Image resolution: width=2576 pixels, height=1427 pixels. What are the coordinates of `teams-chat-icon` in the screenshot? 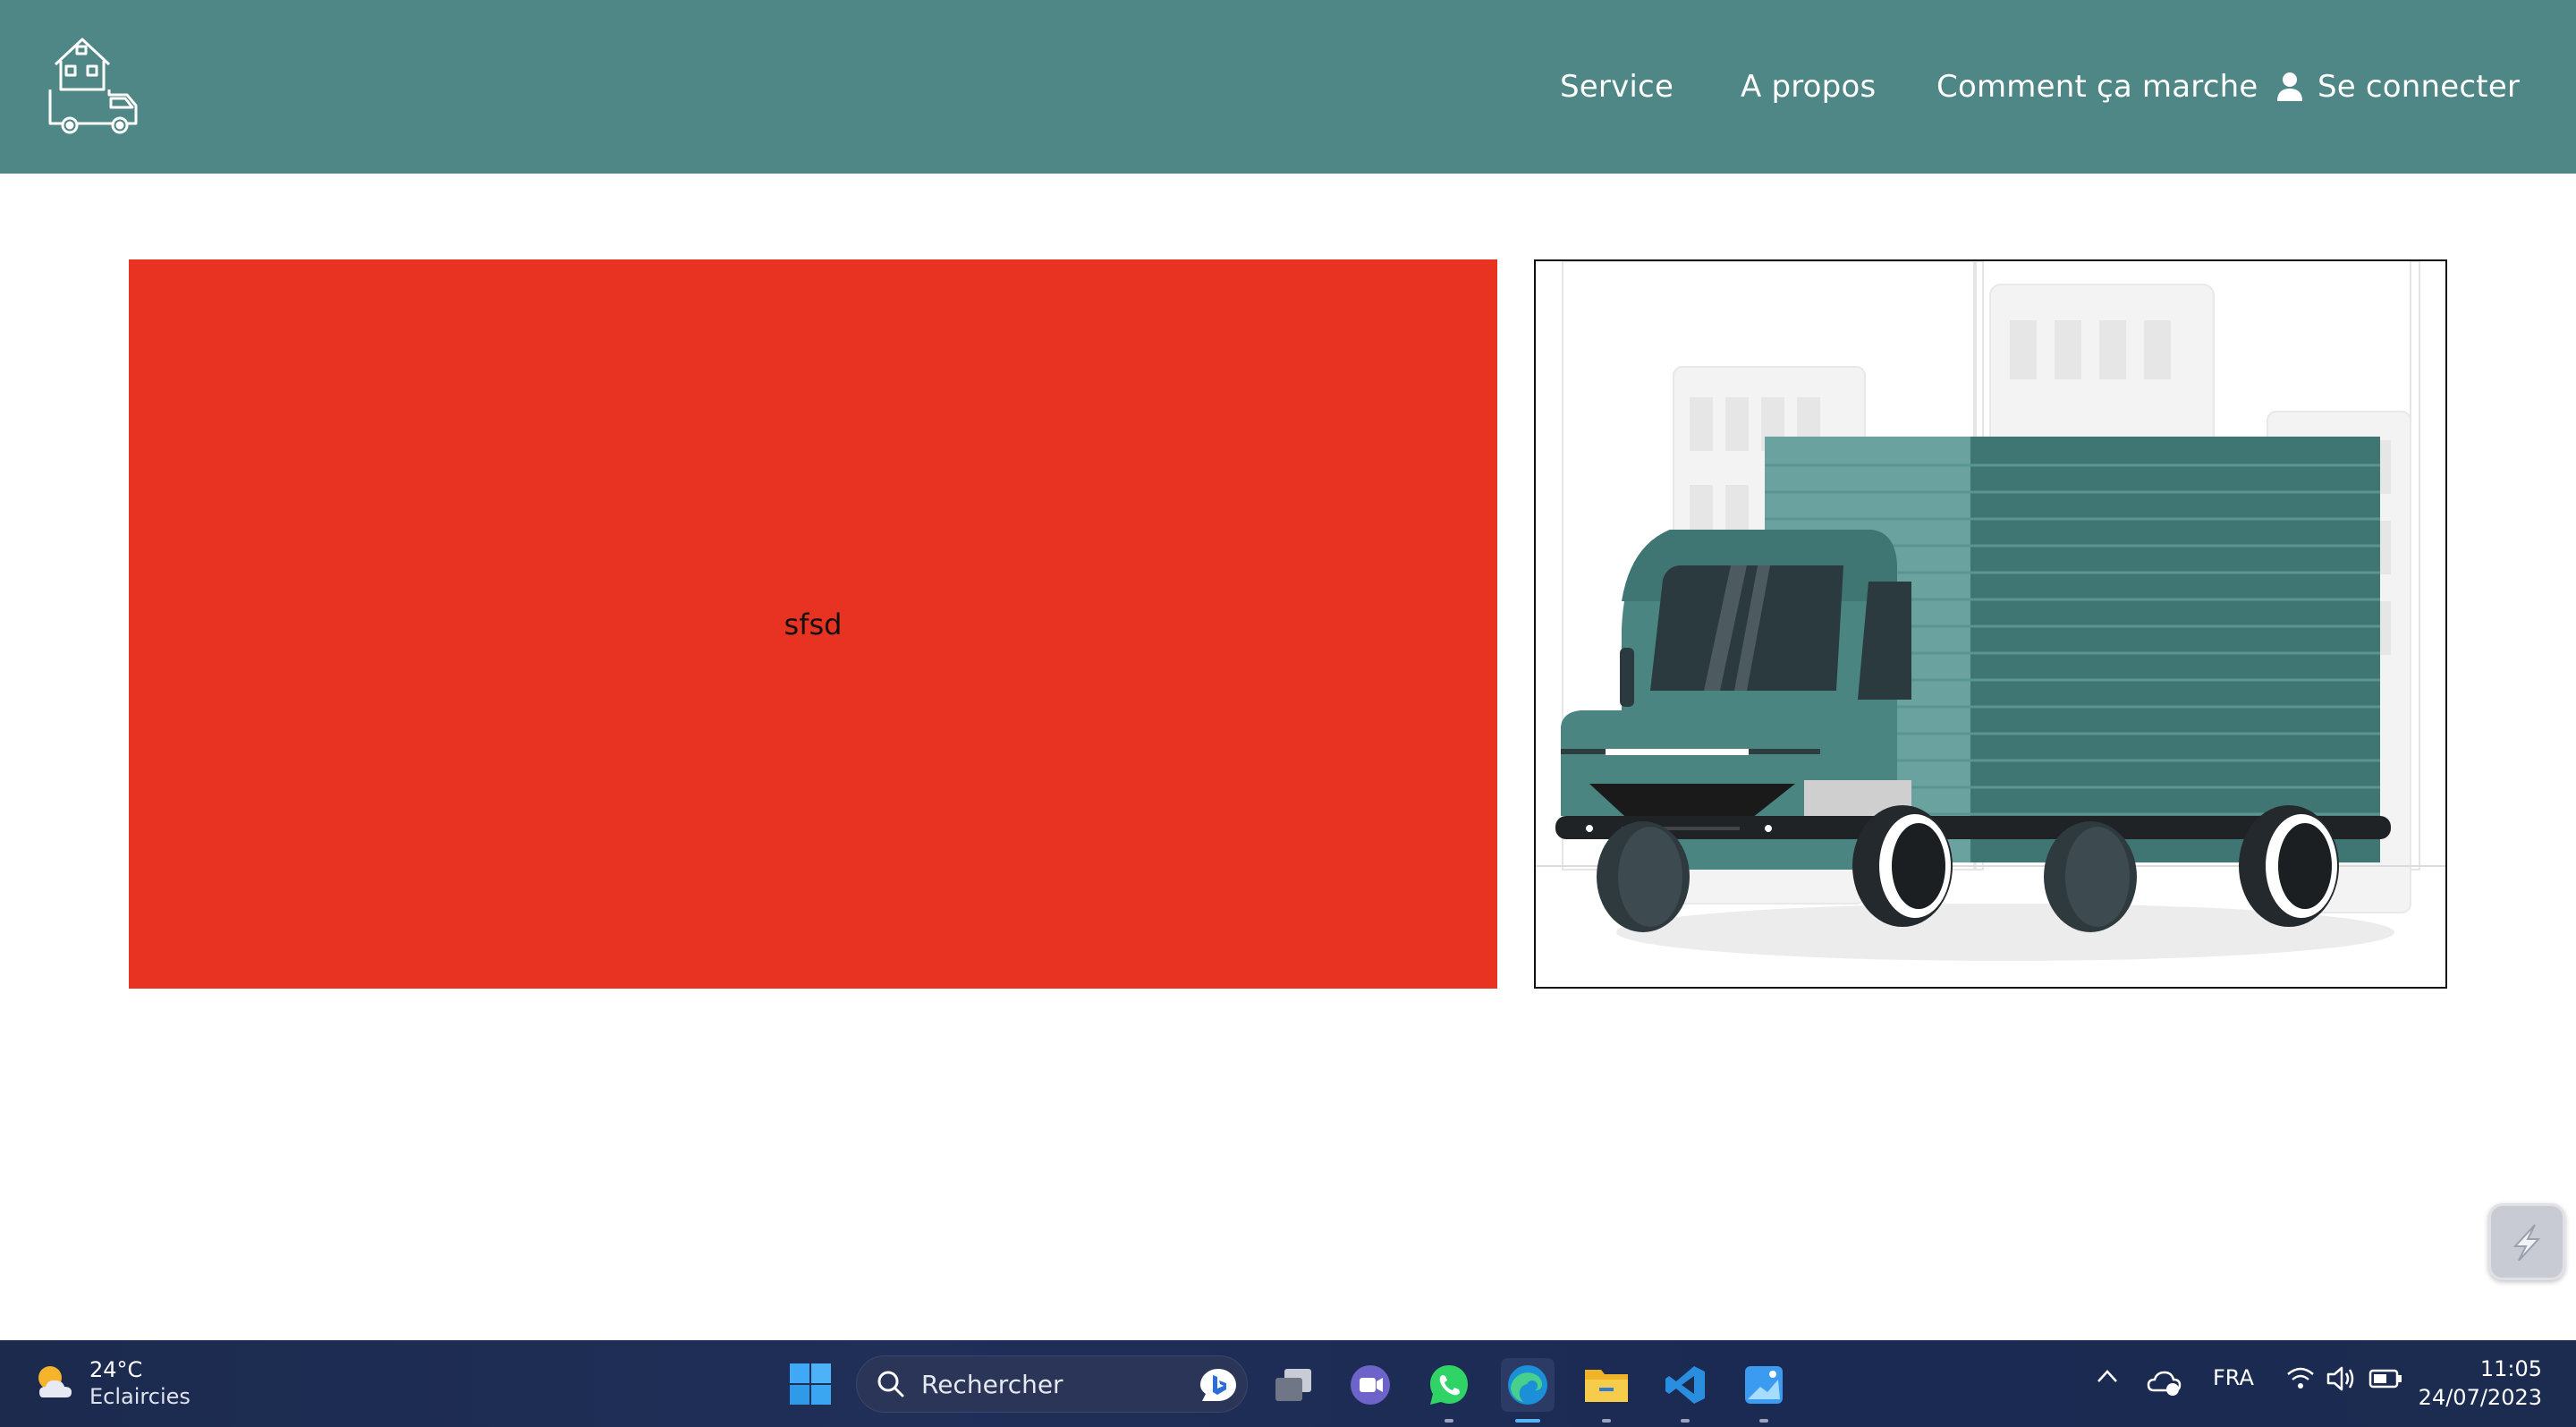 It's located at (1370, 1385).